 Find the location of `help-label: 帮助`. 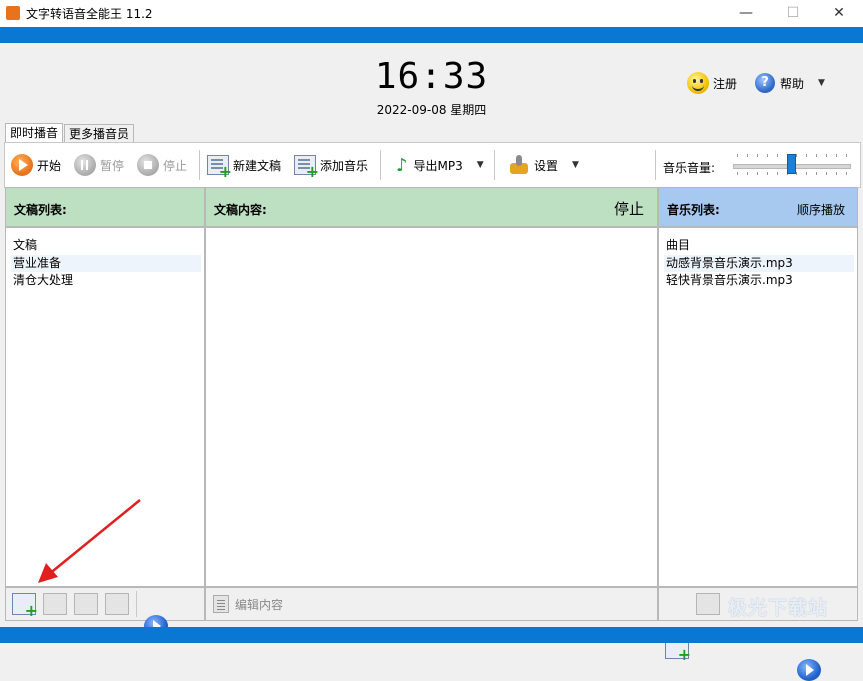

help-label: 帮助 is located at coordinates (792, 83).